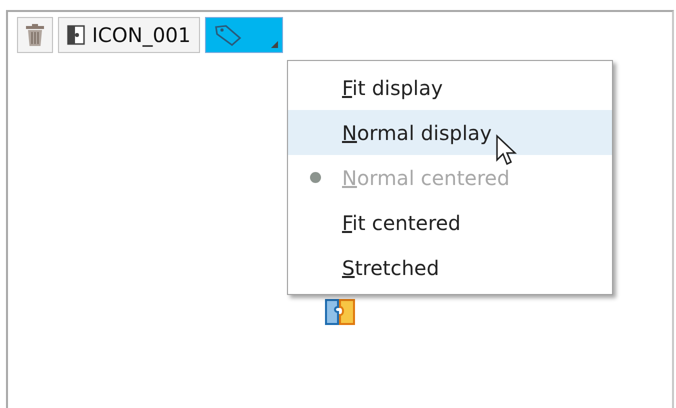 This screenshot has width=676, height=408. I want to click on dropdown-corner-icon, so click(274, 44).